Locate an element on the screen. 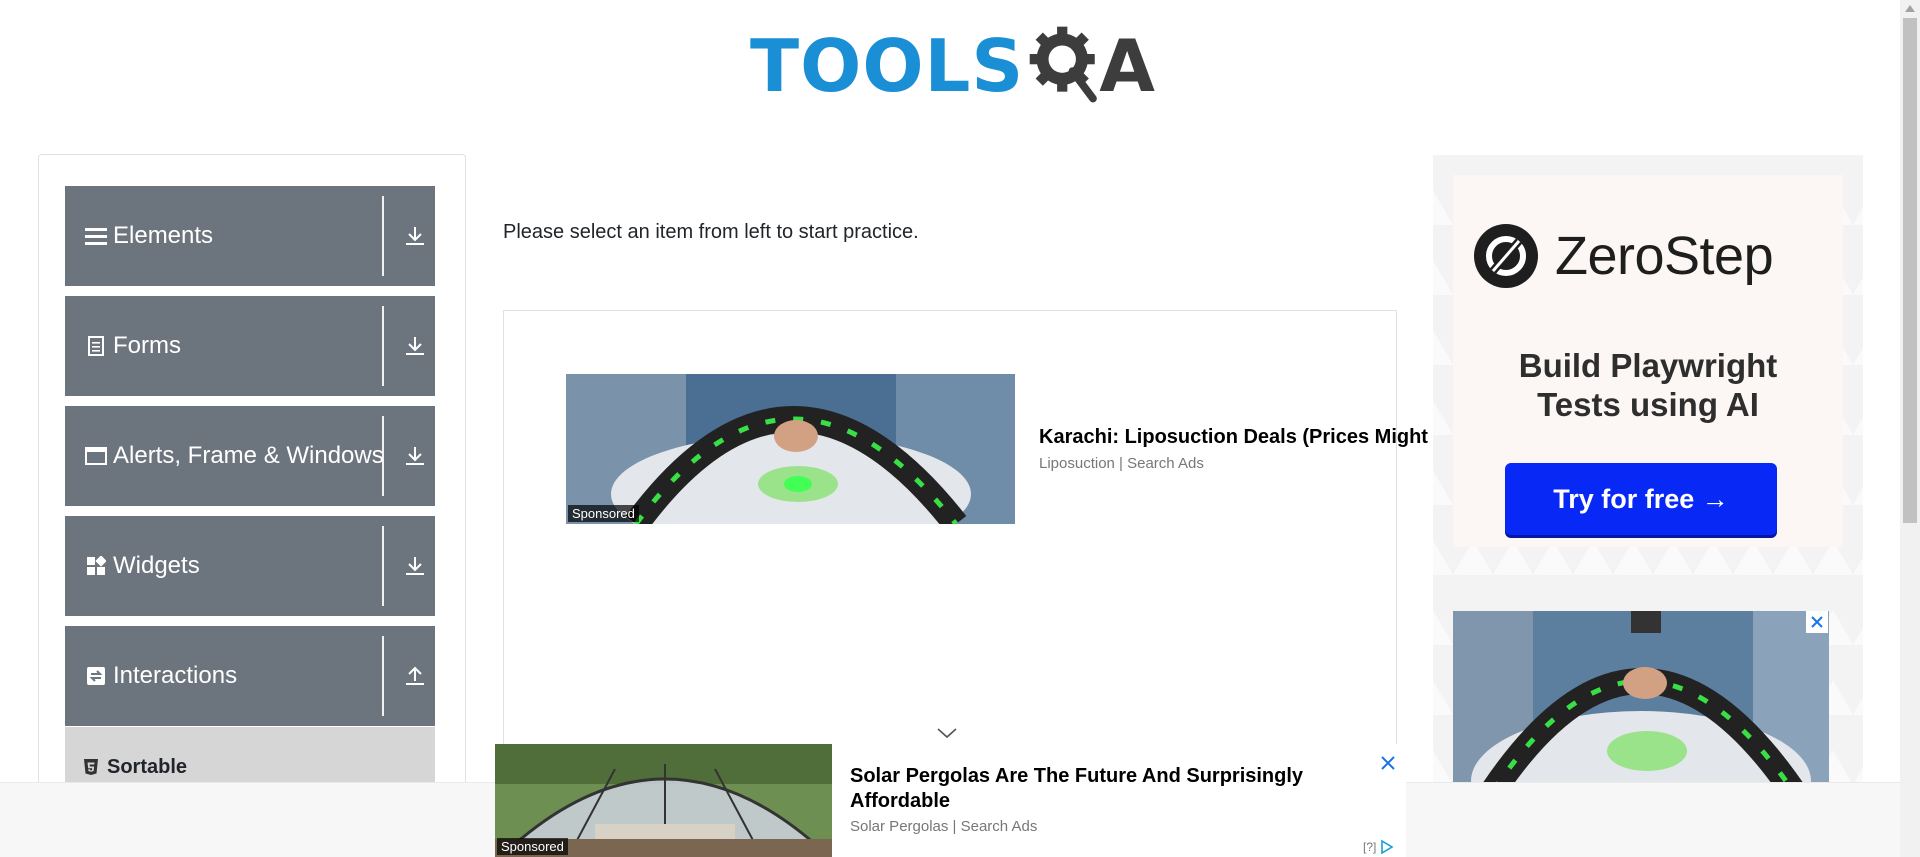  bottom-ad-image: Sponsored is located at coordinates (663, 800).